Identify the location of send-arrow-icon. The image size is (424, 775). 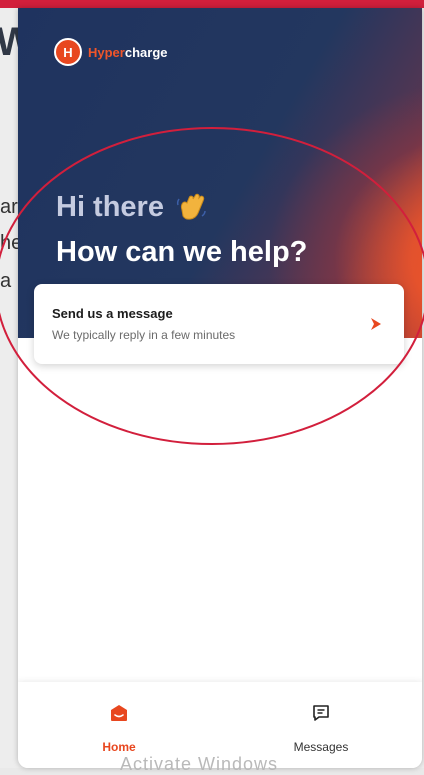
(376, 324).